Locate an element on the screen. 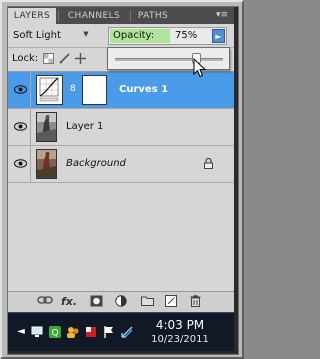  blend-row: Soft Light ▼ Opacity: 75% ► is located at coordinates (121, 36).